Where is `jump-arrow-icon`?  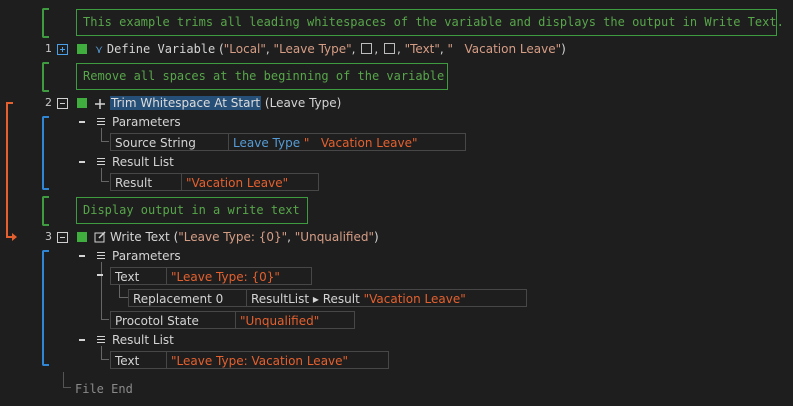 jump-arrow-icon is located at coordinates (11, 171).